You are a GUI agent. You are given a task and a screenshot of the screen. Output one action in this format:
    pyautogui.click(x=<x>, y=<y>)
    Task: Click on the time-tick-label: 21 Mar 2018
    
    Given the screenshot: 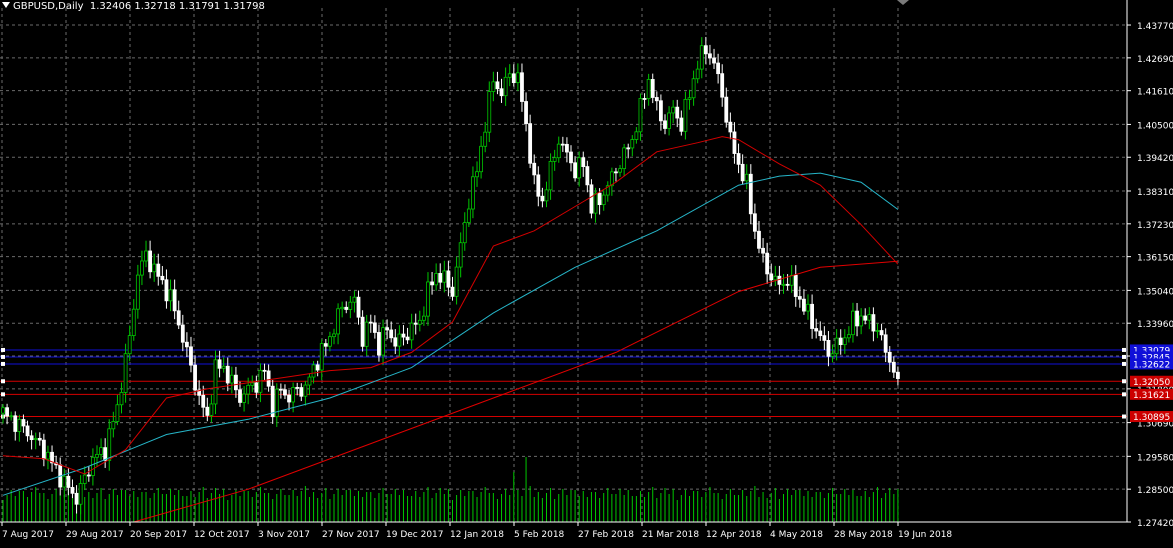 What is the action you would take?
    pyautogui.click(x=670, y=535)
    